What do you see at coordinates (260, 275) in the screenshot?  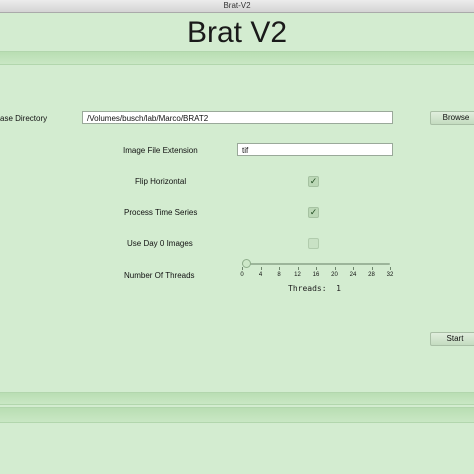 I see `slider-tick-label: 4` at bounding box center [260, 275].